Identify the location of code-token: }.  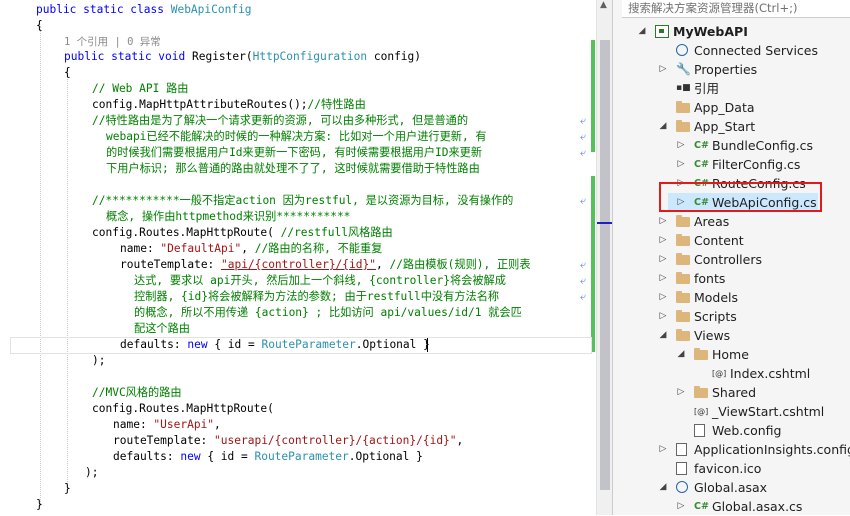
(39, 504).